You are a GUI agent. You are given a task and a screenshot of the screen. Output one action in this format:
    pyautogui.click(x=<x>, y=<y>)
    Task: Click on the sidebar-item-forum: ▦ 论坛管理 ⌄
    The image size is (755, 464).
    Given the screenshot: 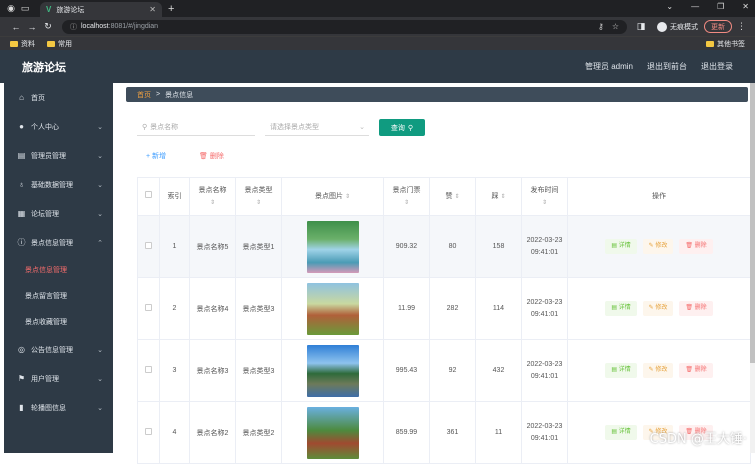 What is the action you would take?
    pyautogui.click(x=58, y=213)
    